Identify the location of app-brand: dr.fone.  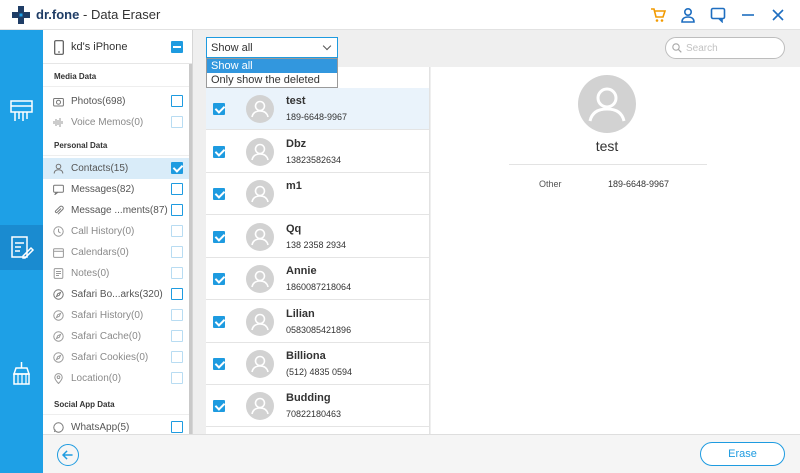
(58, 14).